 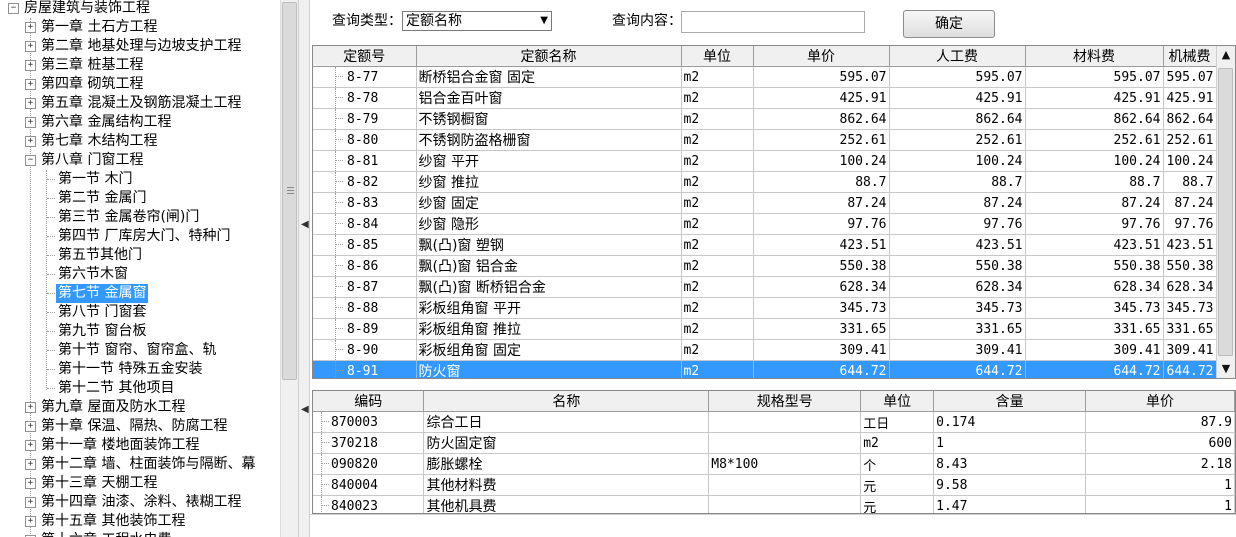 What do you see at coordinates (774, 464) in the screenshot?
I see `table-row: 090820 膨胀螺栓 M8*100 个 8.43 2.18` at bounding box center [774, 464].